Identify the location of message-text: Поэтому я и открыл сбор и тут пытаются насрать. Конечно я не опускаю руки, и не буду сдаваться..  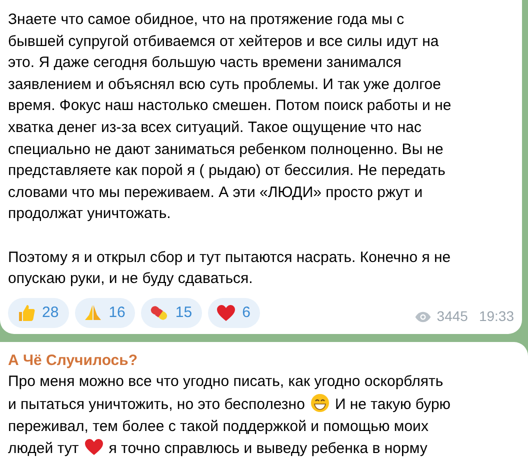
(230, 269).